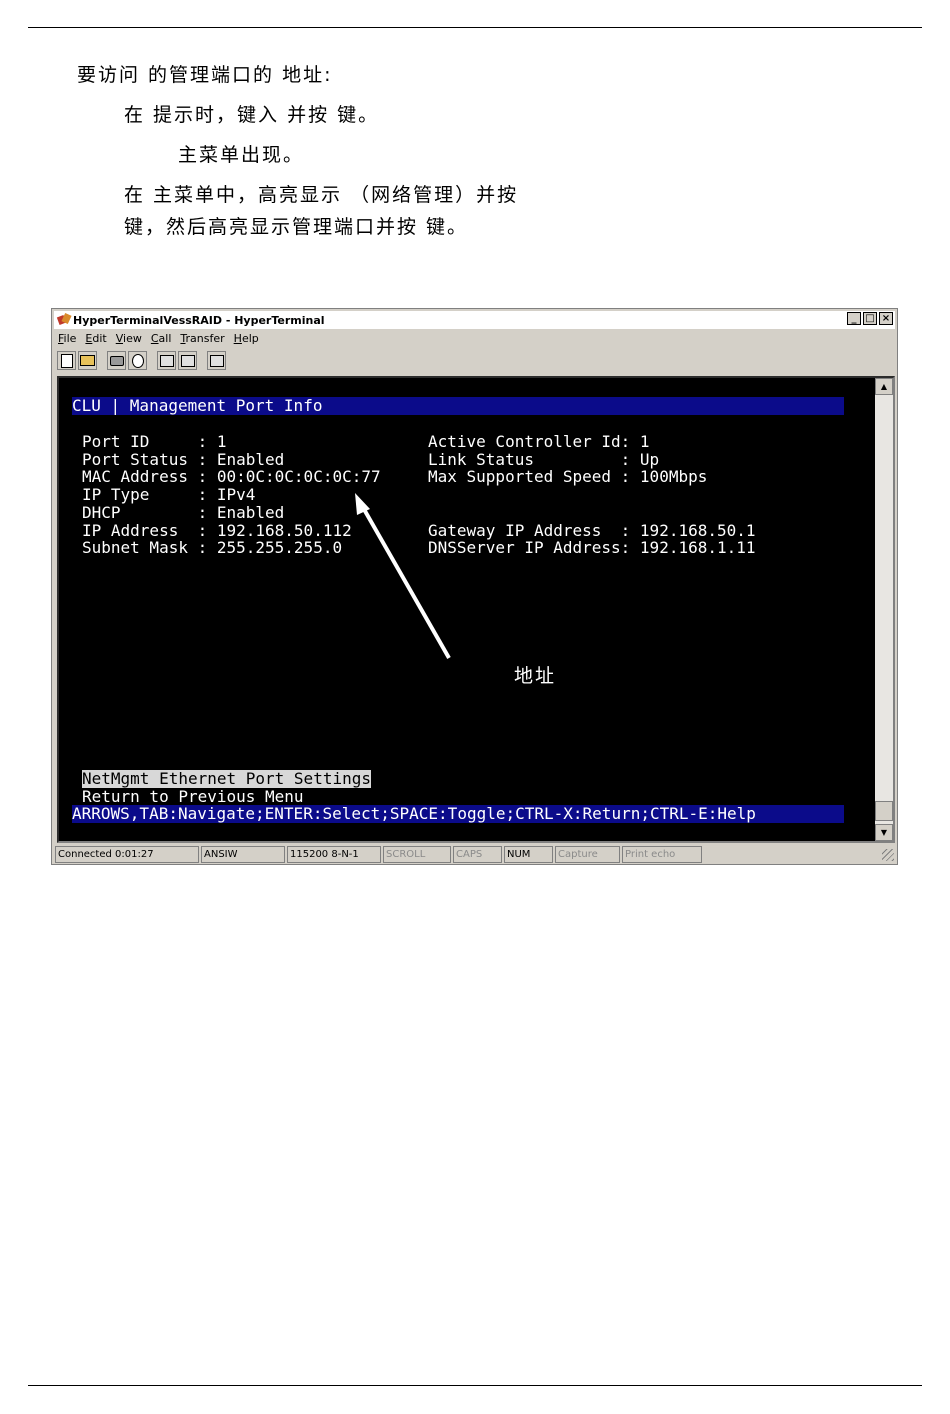  I want to click on toolbar, so click(141, 362).